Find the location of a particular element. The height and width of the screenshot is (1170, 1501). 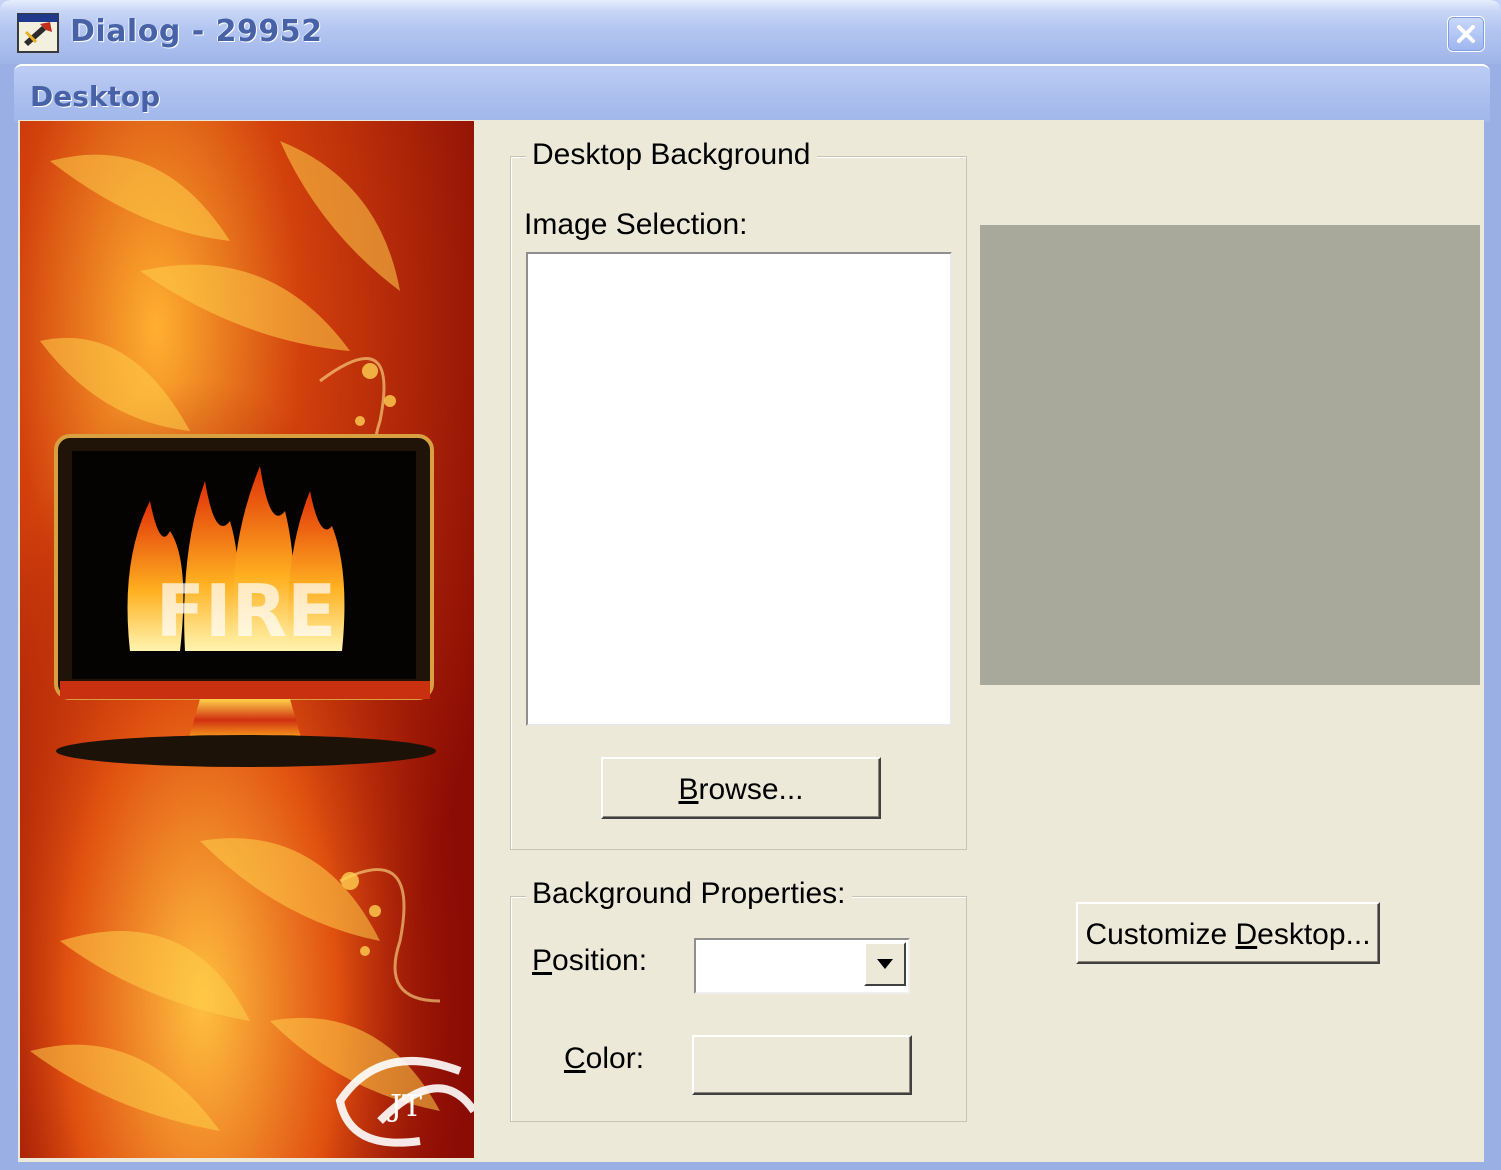

banner-fire-text: FIRE is located at coordinates (246, 611).